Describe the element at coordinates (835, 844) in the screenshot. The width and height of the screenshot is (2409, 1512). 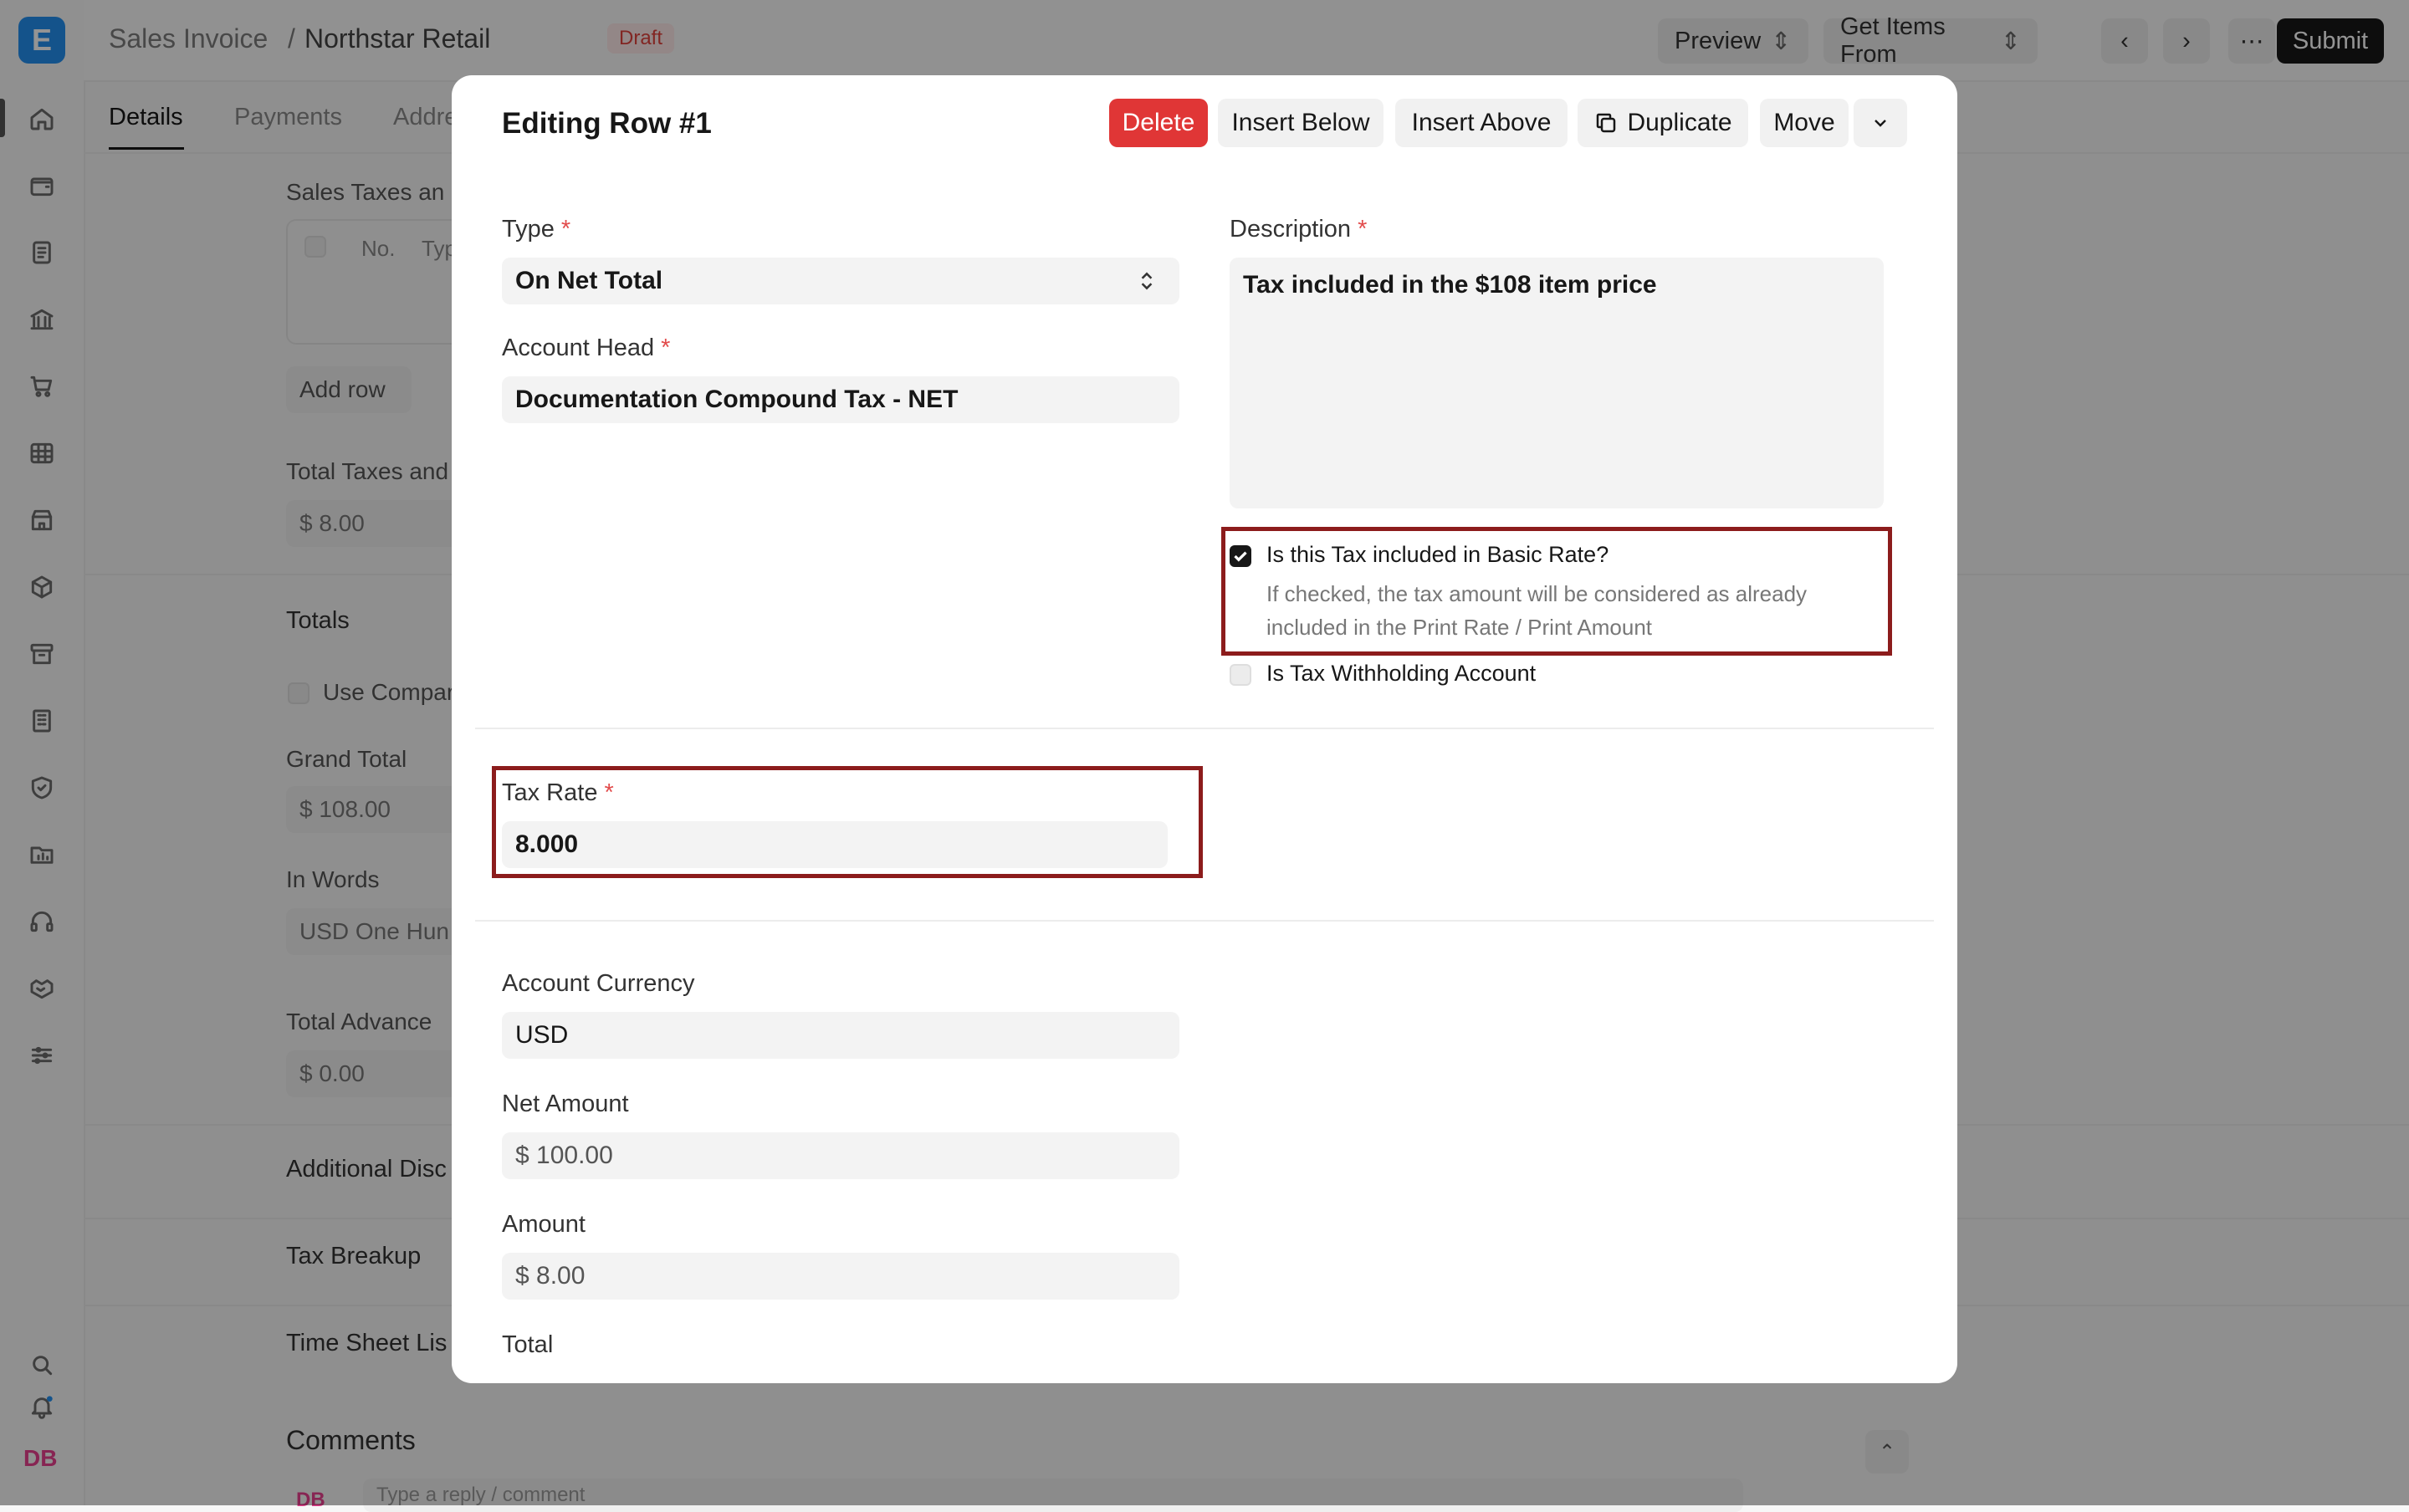
I see `tax-rate-field: 8.000` at that location.